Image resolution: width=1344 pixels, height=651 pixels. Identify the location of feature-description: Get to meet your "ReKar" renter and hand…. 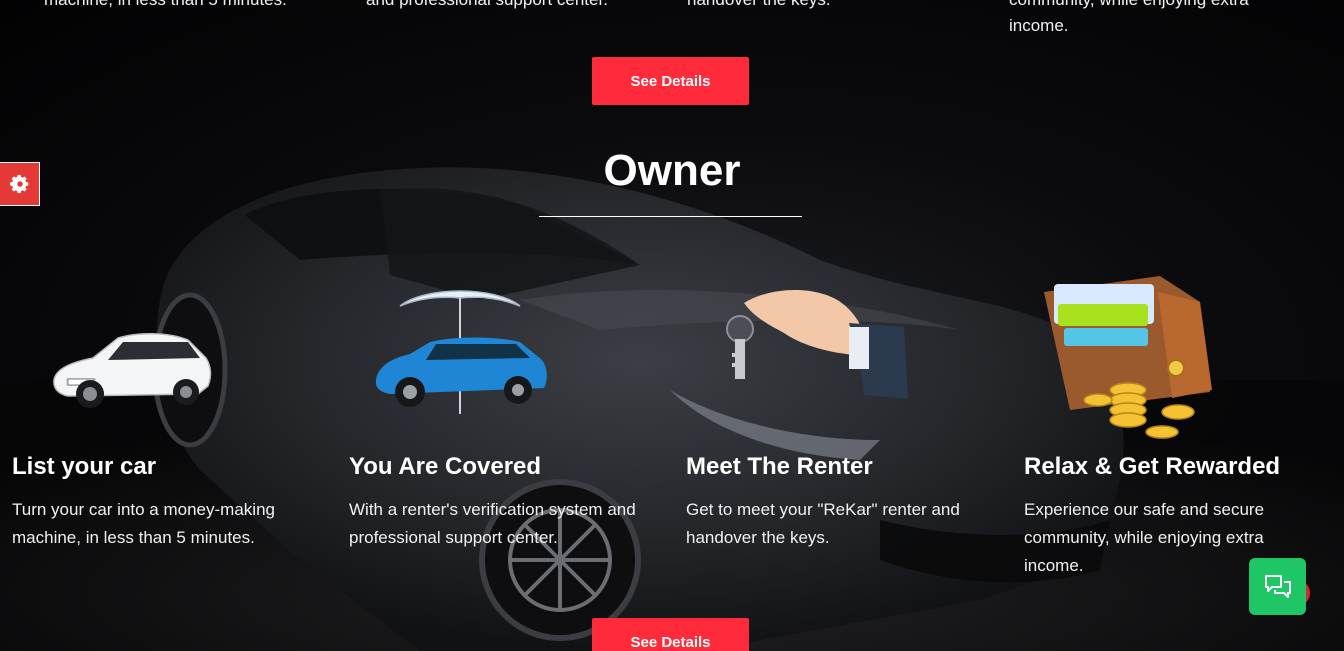
(823, 523).